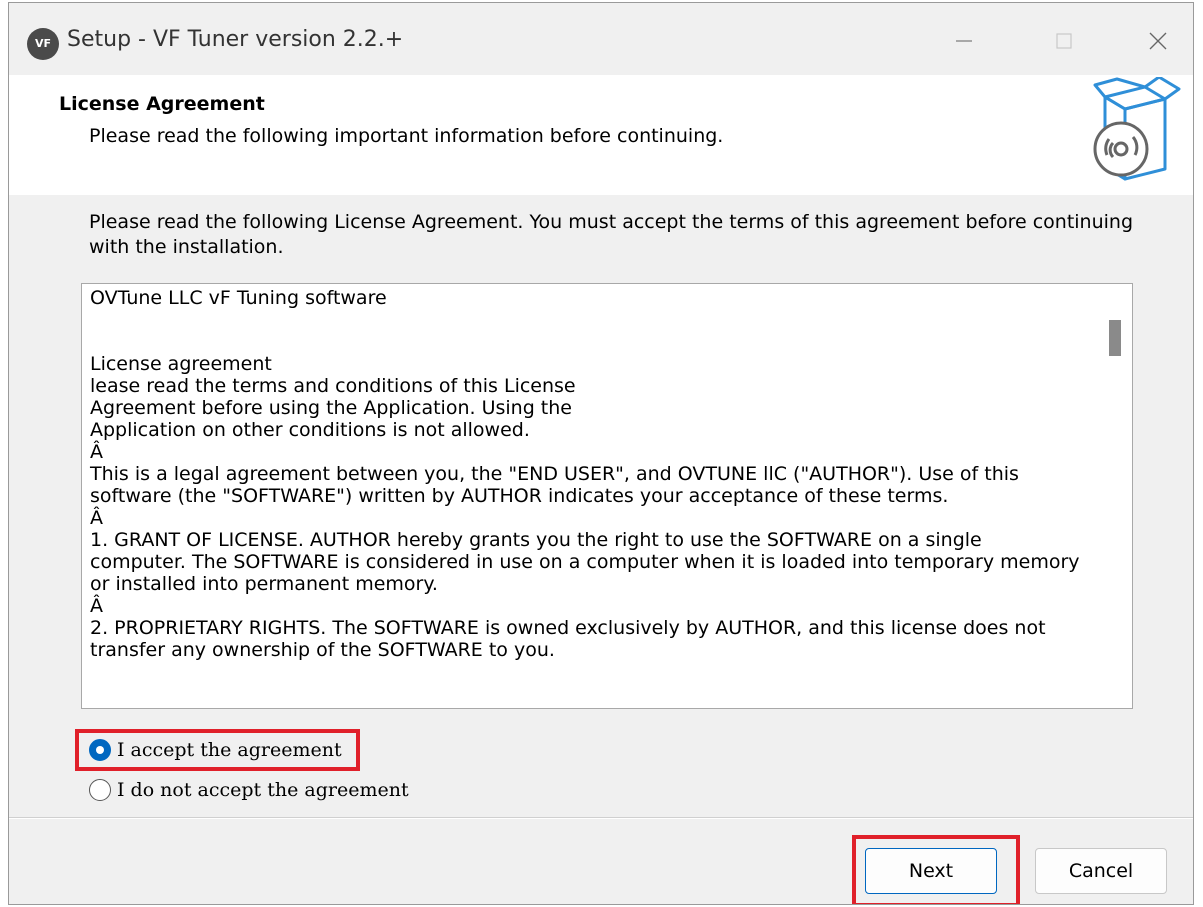  Describe the element at coordinates (1117, 496) in the screenshot. I see `license-scrollbar` at that location.